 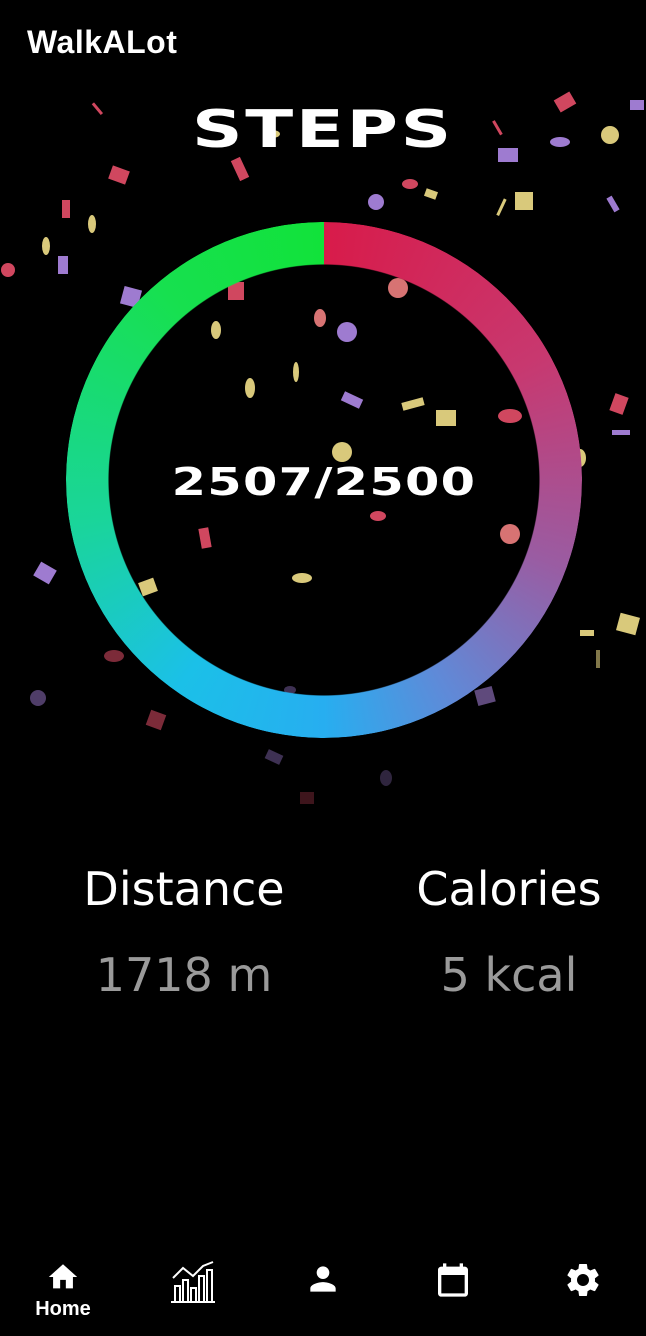 I want to click on steps-heading: STEPS, so click(x=323, y=130).